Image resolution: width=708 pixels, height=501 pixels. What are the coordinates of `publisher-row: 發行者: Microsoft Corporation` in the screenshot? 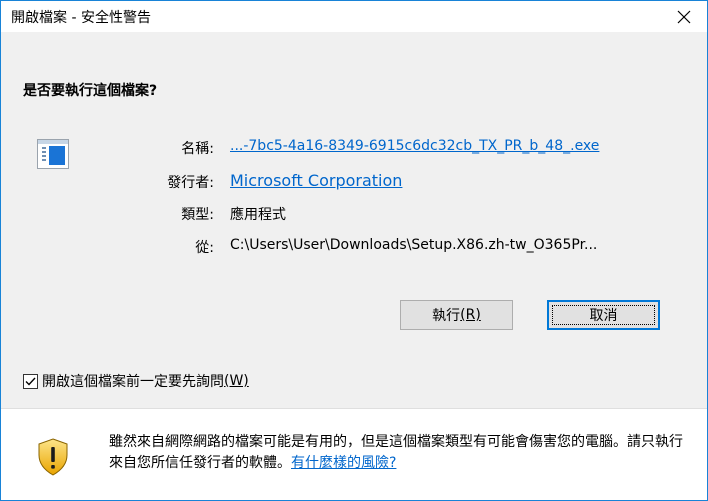 It's located at (354, 182).